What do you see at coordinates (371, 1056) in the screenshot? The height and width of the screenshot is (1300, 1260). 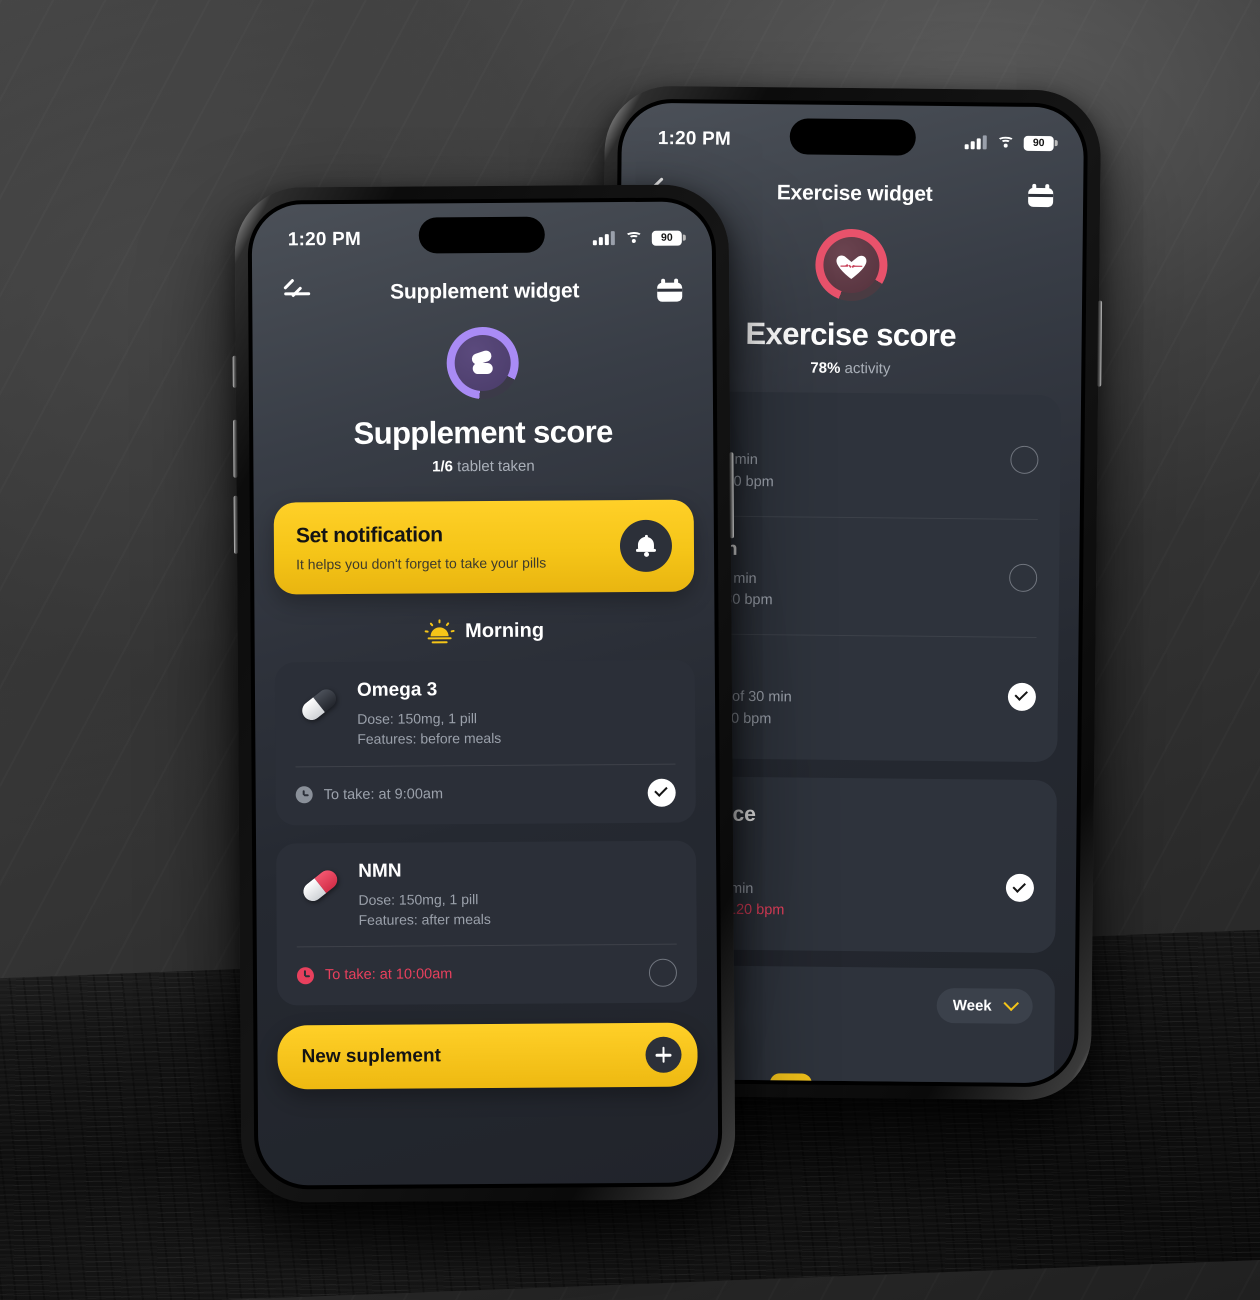 I see `new-supplement-label: New suplement` at bounding box center [371, 1056].